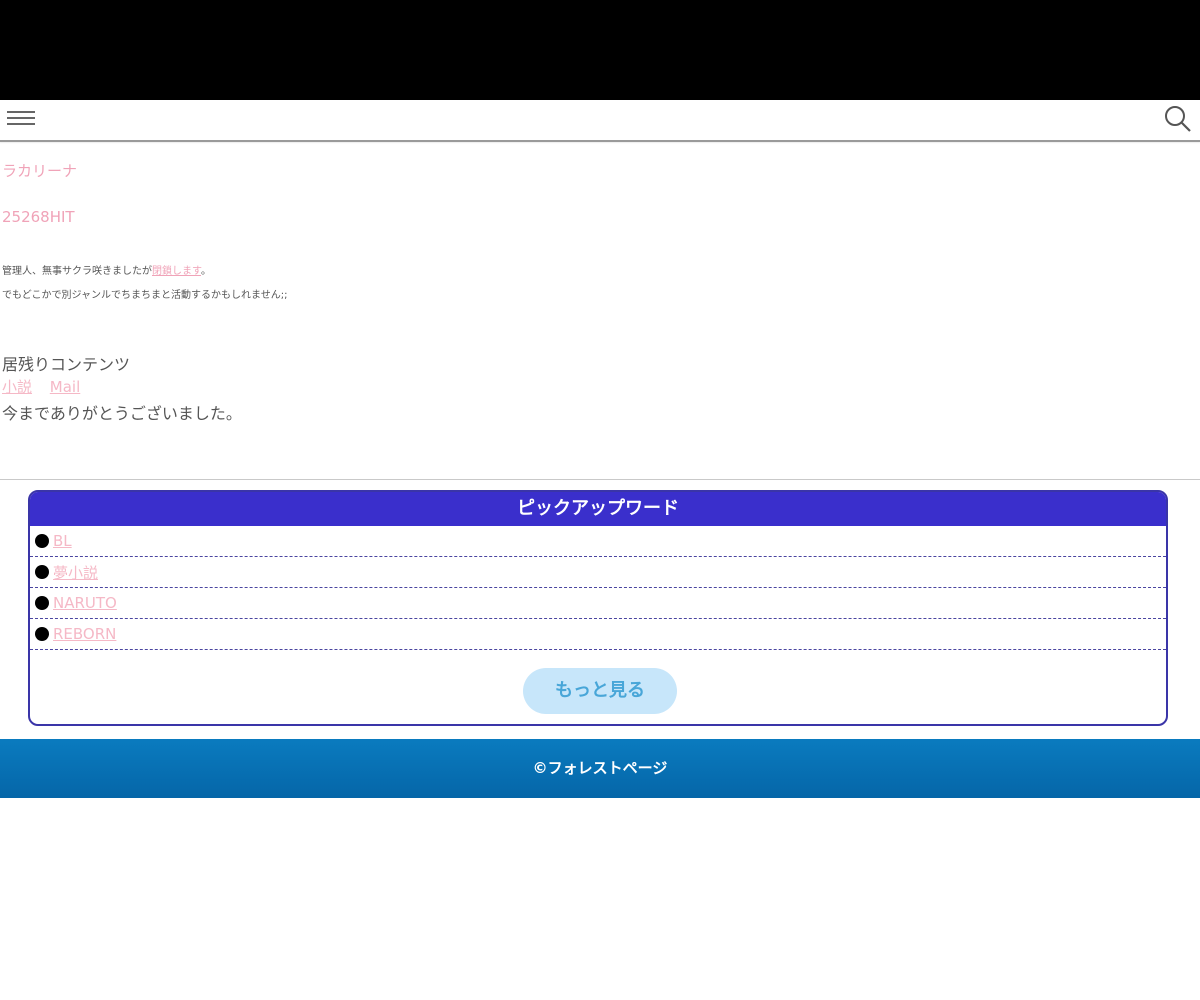 The image size is (1200, 1000). What do you see at coordinates (85, 603) in the screenshot?
I see `pickup-link-naruto: NARUTO` at bounding box center [85, 603].